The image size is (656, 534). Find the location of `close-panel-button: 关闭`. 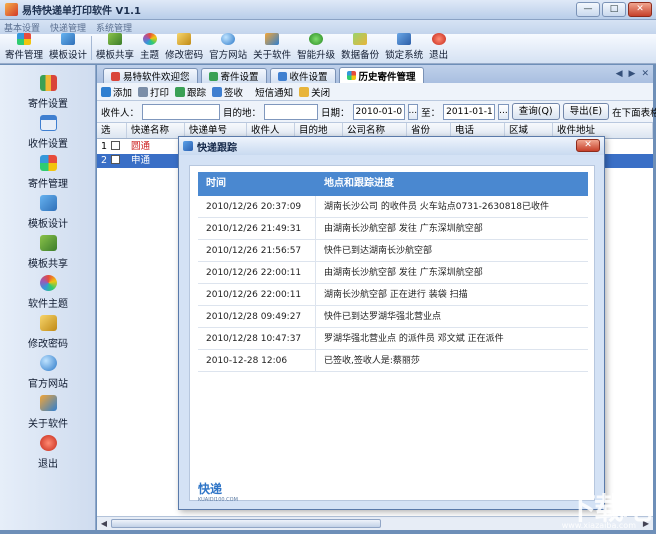

close-panel-button: 关闭 is located at coordinates (314, 92).